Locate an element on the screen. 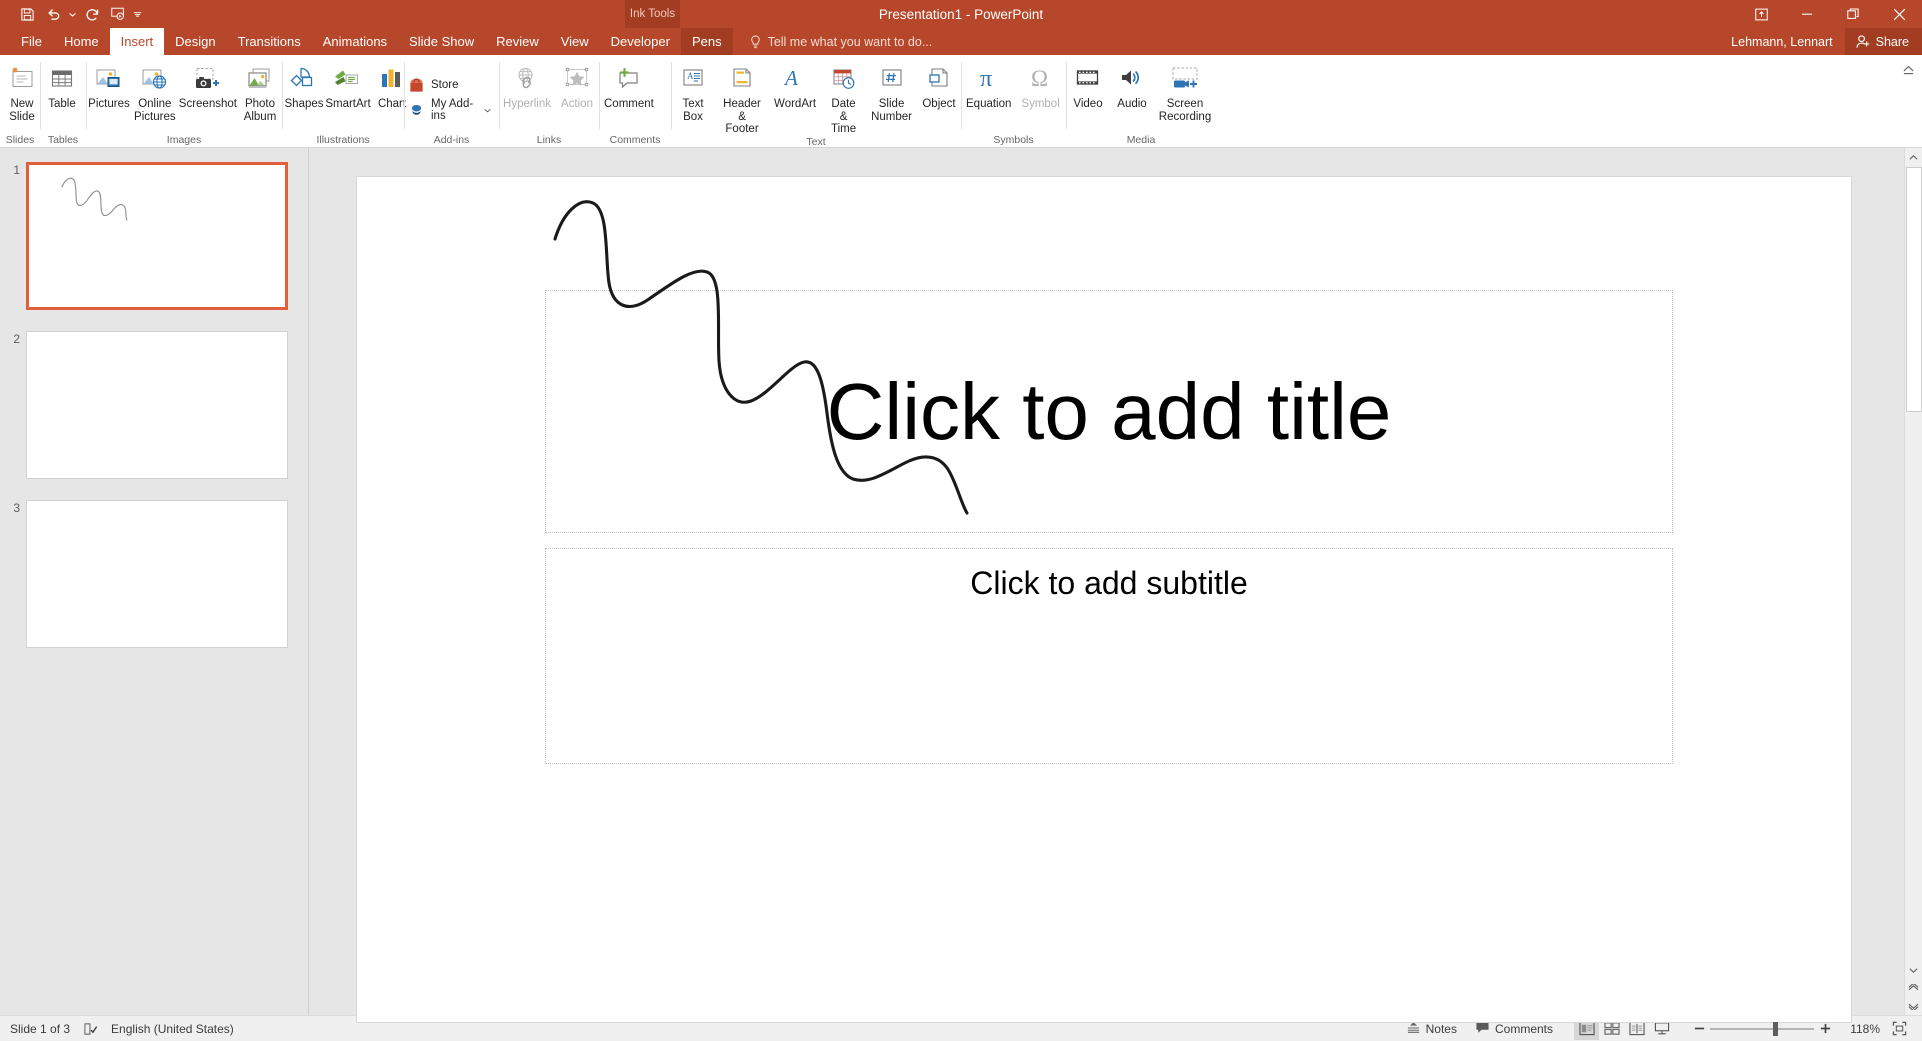 This screenshot has height=1041, width=1922. audio-button: Audio is located at coordinates (1132, 85).